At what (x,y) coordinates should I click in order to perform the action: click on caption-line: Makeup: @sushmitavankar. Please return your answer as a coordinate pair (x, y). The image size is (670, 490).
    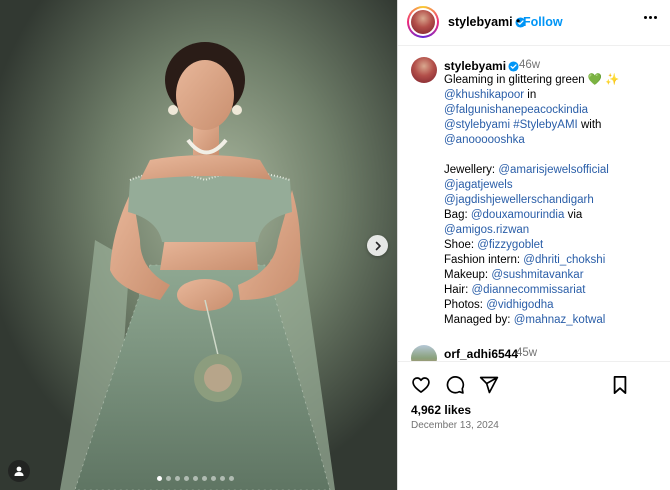
    Looking at the image, I should click on (554, 275).